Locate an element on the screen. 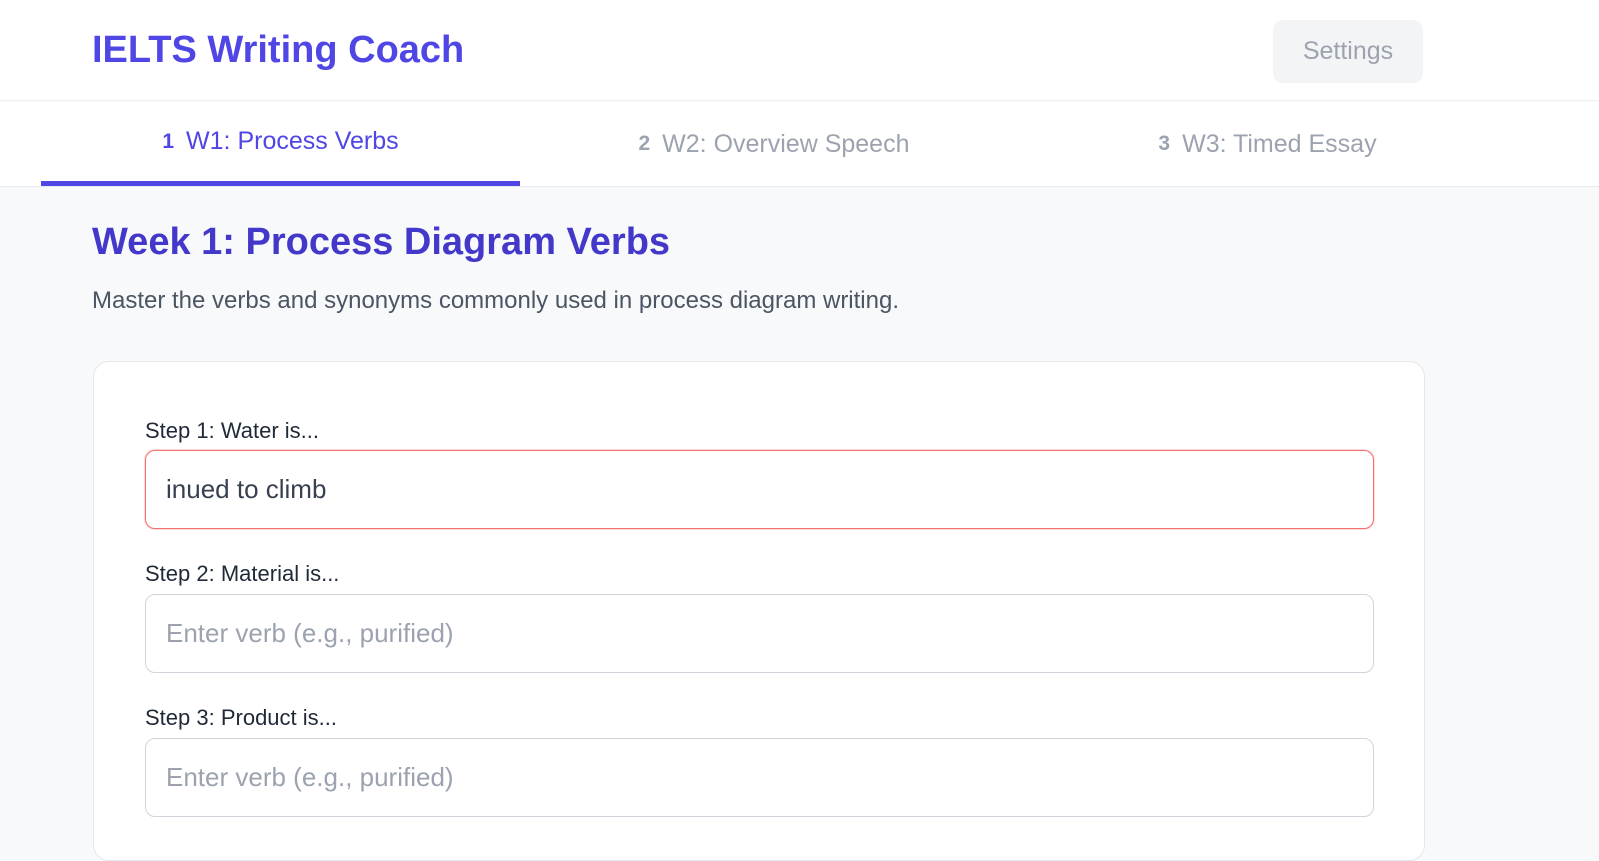  tab-week-2: 2 W2: Overview Speech is located at coordinates (774, 144).